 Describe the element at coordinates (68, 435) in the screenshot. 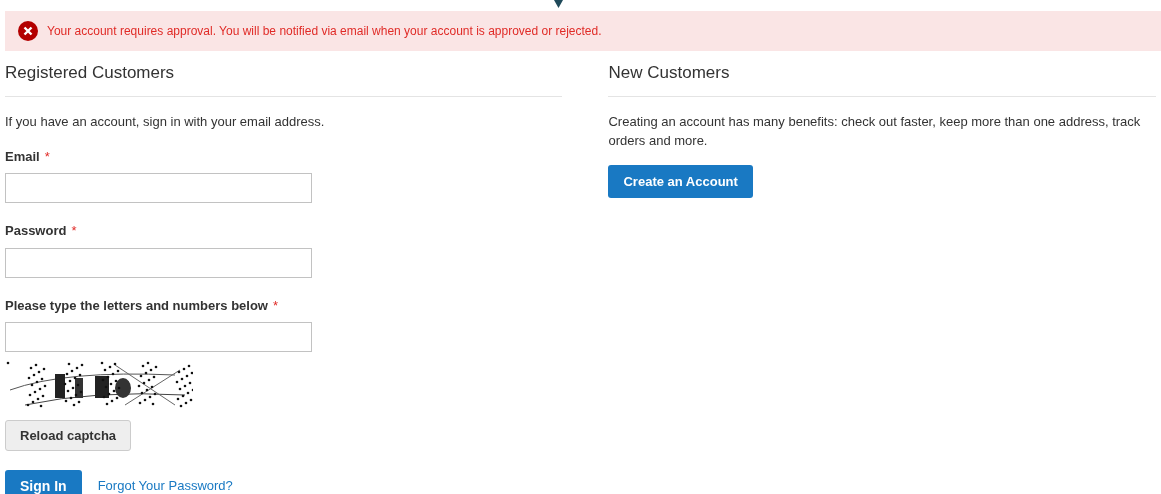

I see `reload-captcha-button: Reload captcha` at that location.